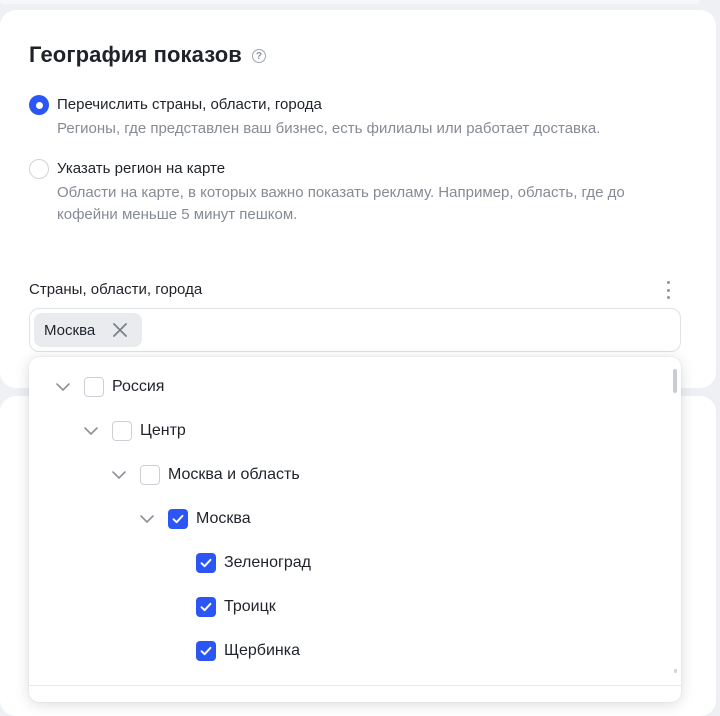  Describe the element at coordinates (675, 381) in the screenshot. I see `dropdown-scrollbar` at that location.